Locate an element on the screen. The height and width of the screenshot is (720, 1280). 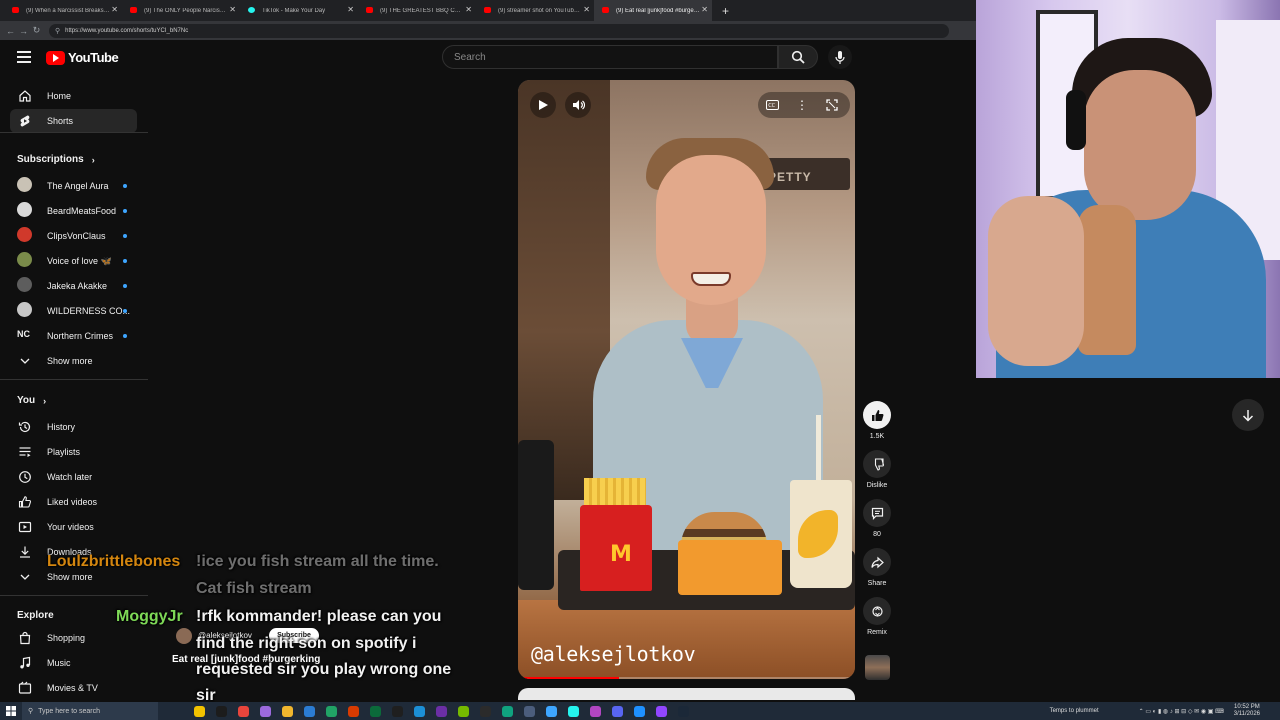
subscription-item: Voice of love 🦋 is located at coordinates (73, 261).